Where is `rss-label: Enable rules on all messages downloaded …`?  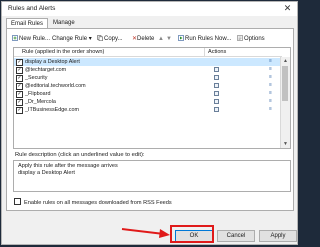 rss-label: Enable rules on all messages downloaded … is located at coordinates (98, 203).